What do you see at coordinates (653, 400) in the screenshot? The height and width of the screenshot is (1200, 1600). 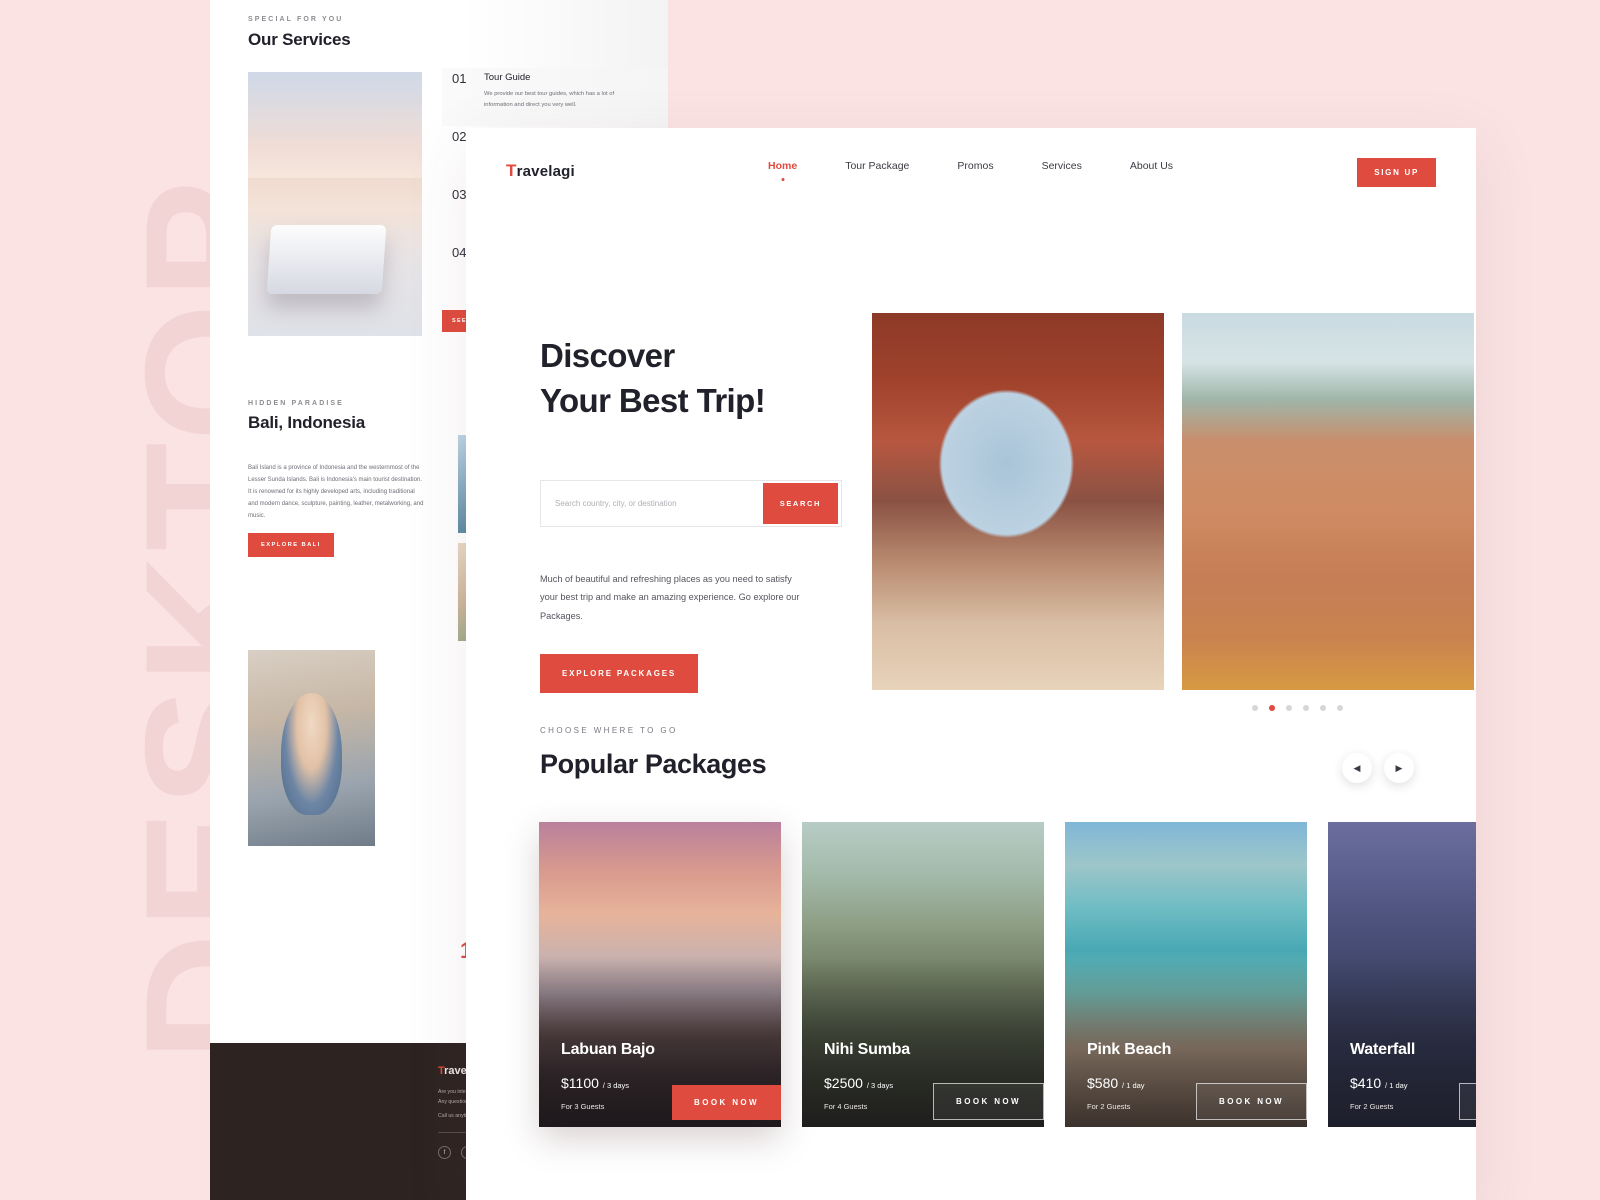 I see `hero-heading-line2: Your Best Trip!` at bounding box center [653, 400].